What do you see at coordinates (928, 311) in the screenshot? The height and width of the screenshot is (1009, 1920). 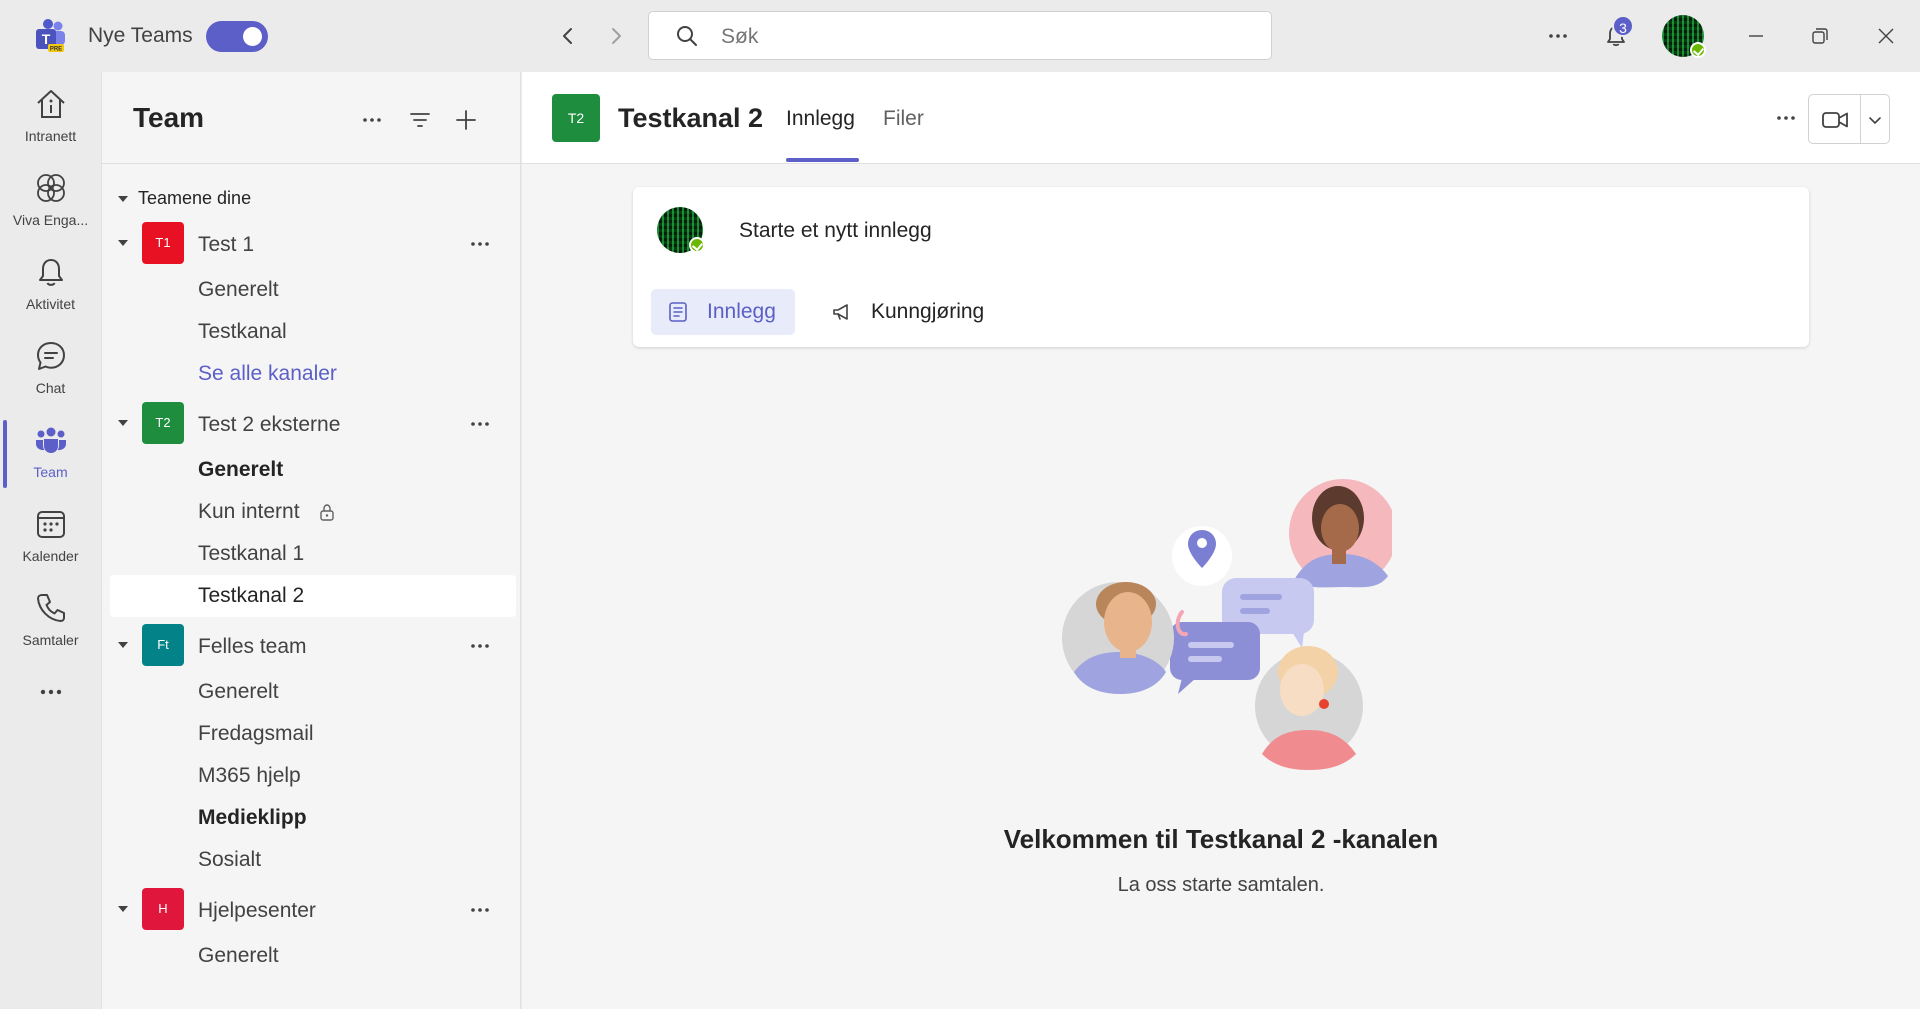 I see `announcement-button-label: Kunngjøring` at bounding box center [928, 311].